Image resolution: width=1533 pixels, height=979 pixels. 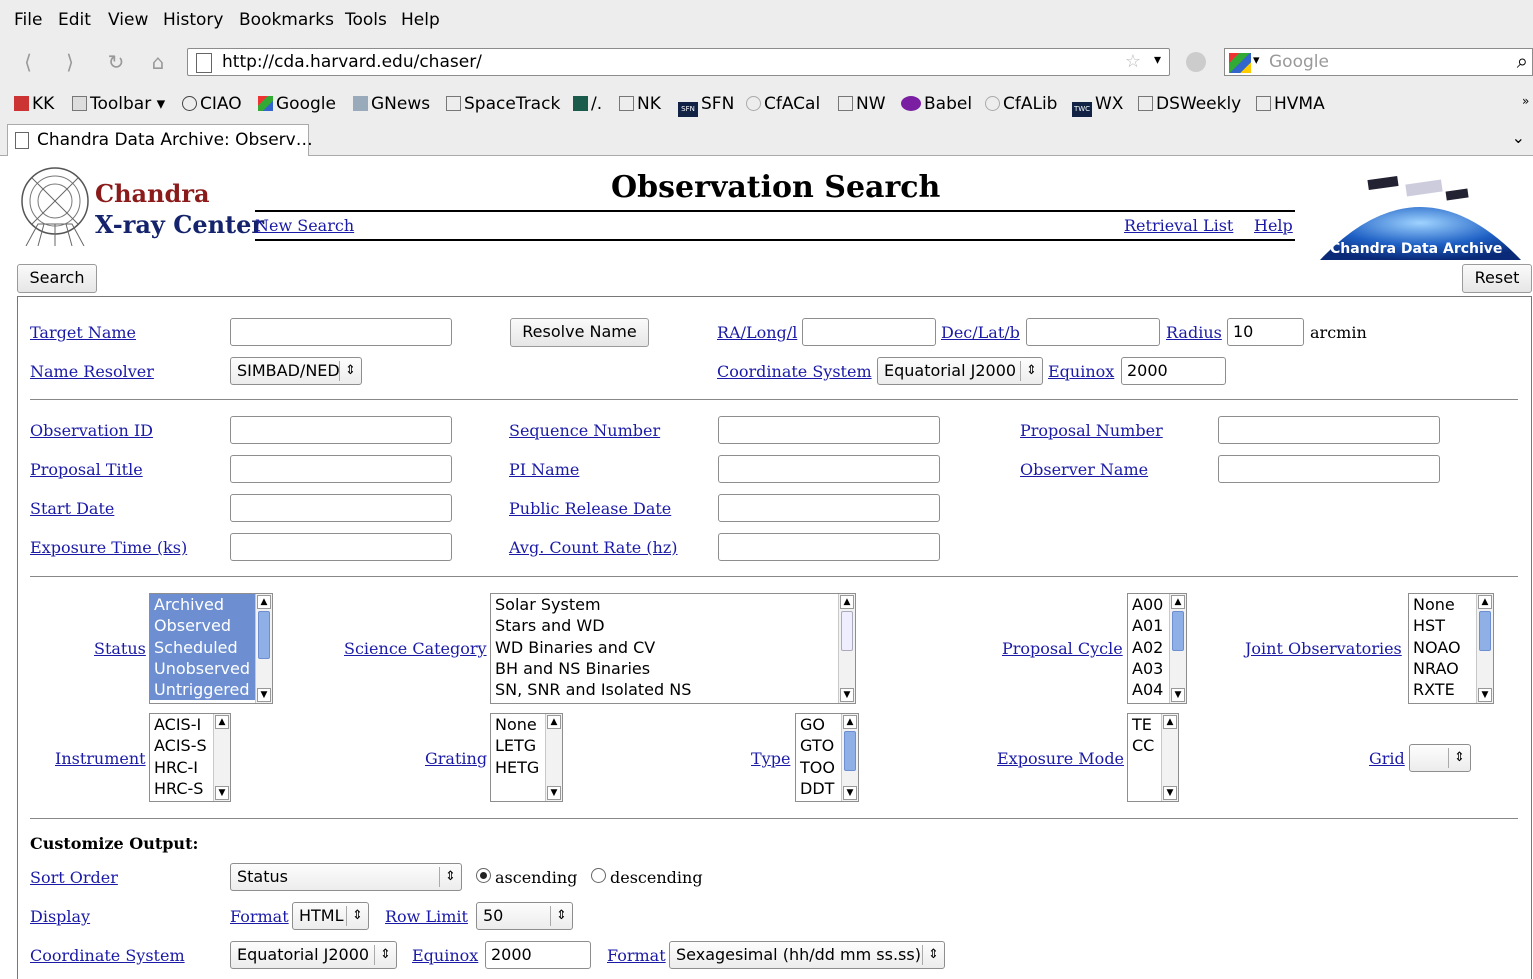 What do you see at coordinates (212, 104) in the screenshot?
I see `bookmark-ciao: CIAO` at bounding box center [212, 104].